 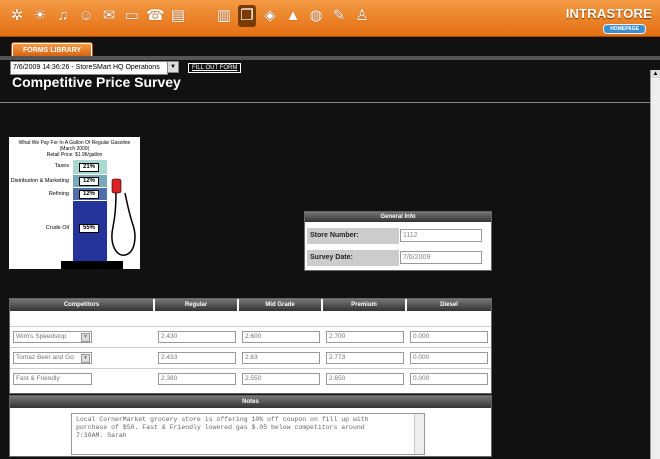 What do you see at coordinates (365, 337) in the screenshot?
I see `premium-price-input: 2.700` at bounding box center [365, 337].